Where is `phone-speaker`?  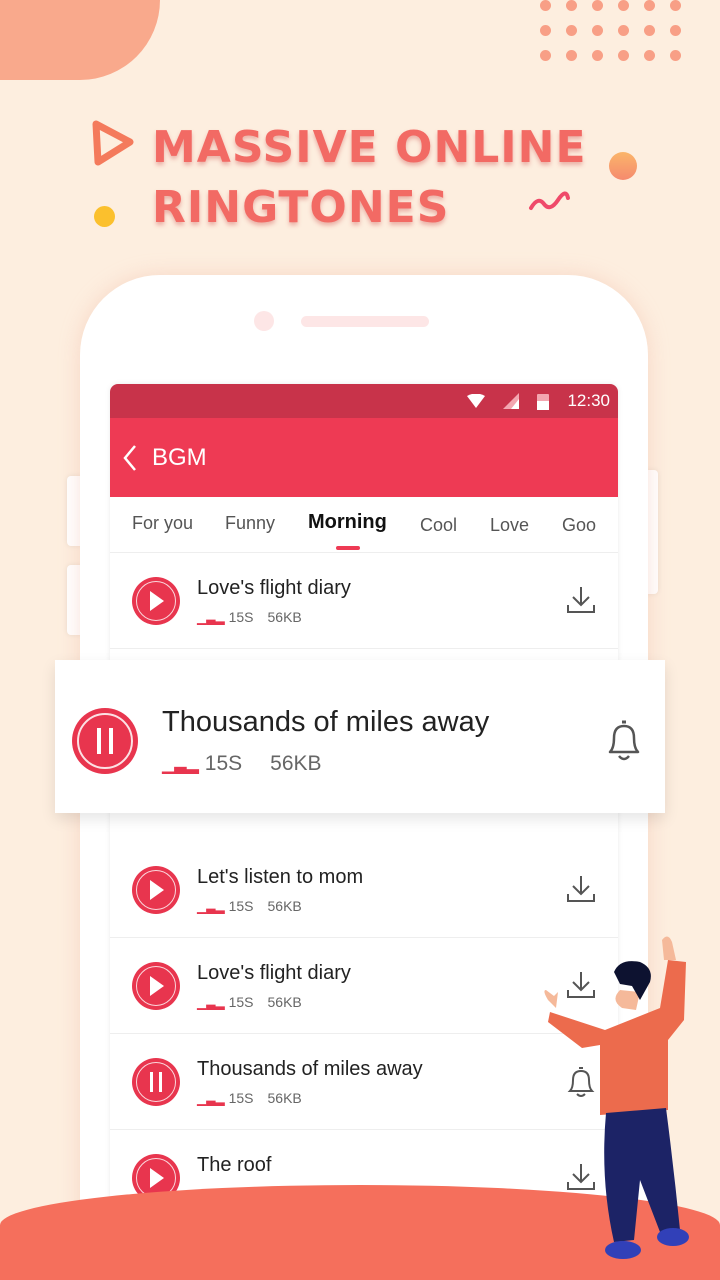
phone-speaker is located at coordinates (365, 321).